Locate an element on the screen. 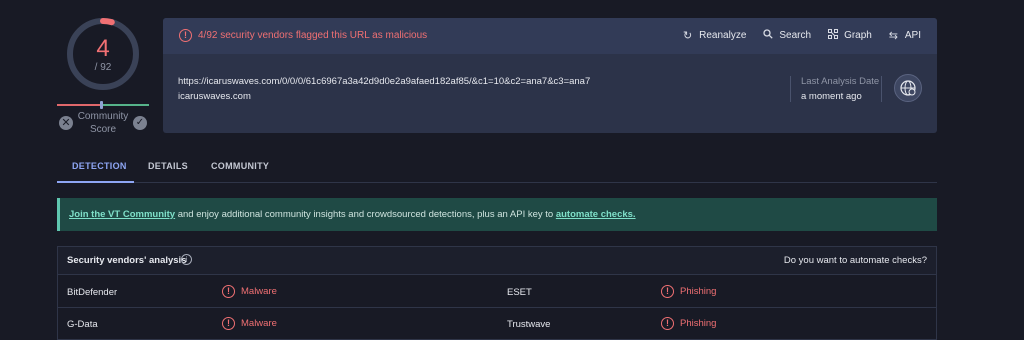  table-row: G-Data ! Malware Trustwave ! Phishing is located at coordinates (497, 324).